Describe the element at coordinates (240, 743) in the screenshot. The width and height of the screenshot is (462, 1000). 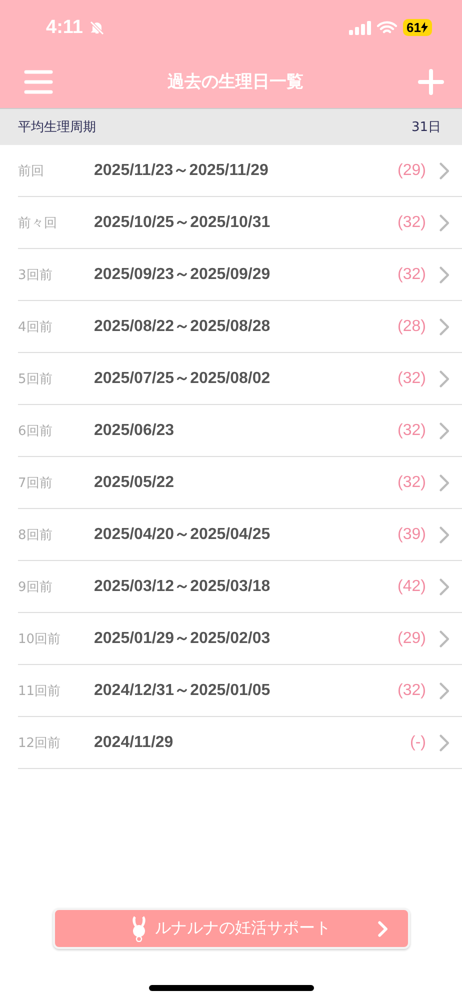
I see `period-row: 12回前 2024/11/29 (-)` at that location.